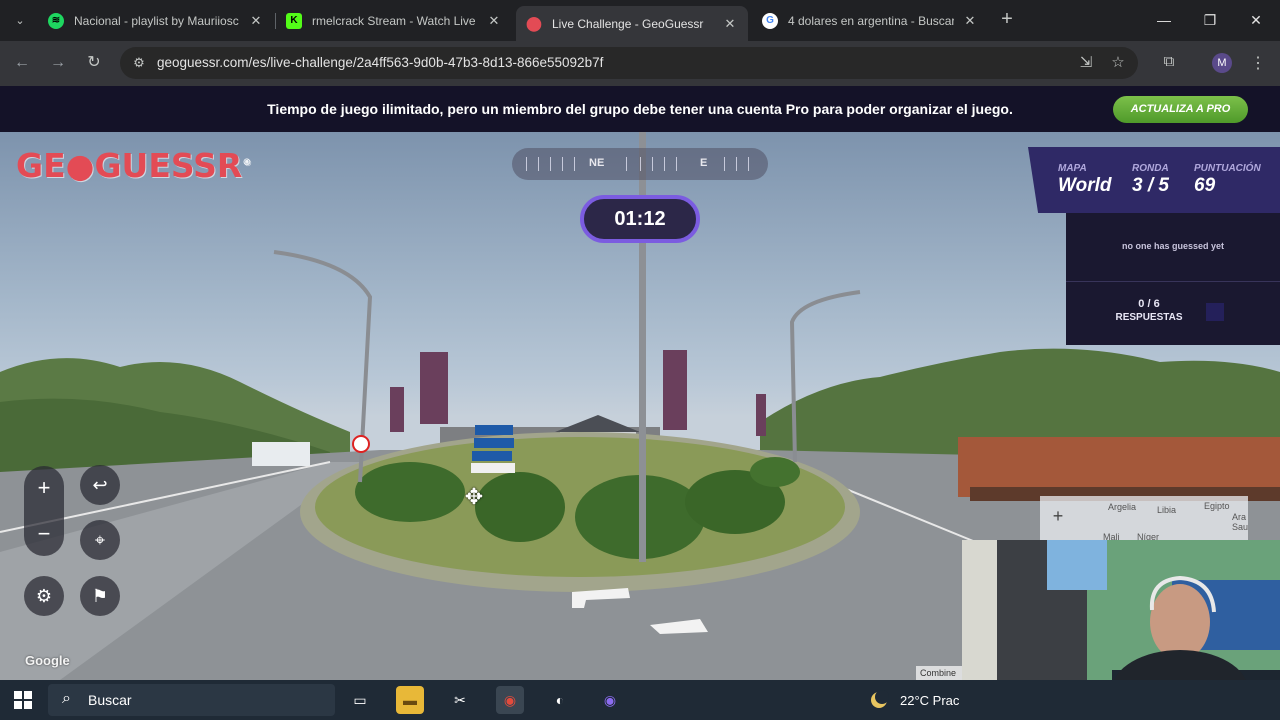 The image size is (1280, 720). What do you see at coordinates (1150, 168) in the screenshot?
I see `round-label: RONDA` at bounding box center [1150, 168].